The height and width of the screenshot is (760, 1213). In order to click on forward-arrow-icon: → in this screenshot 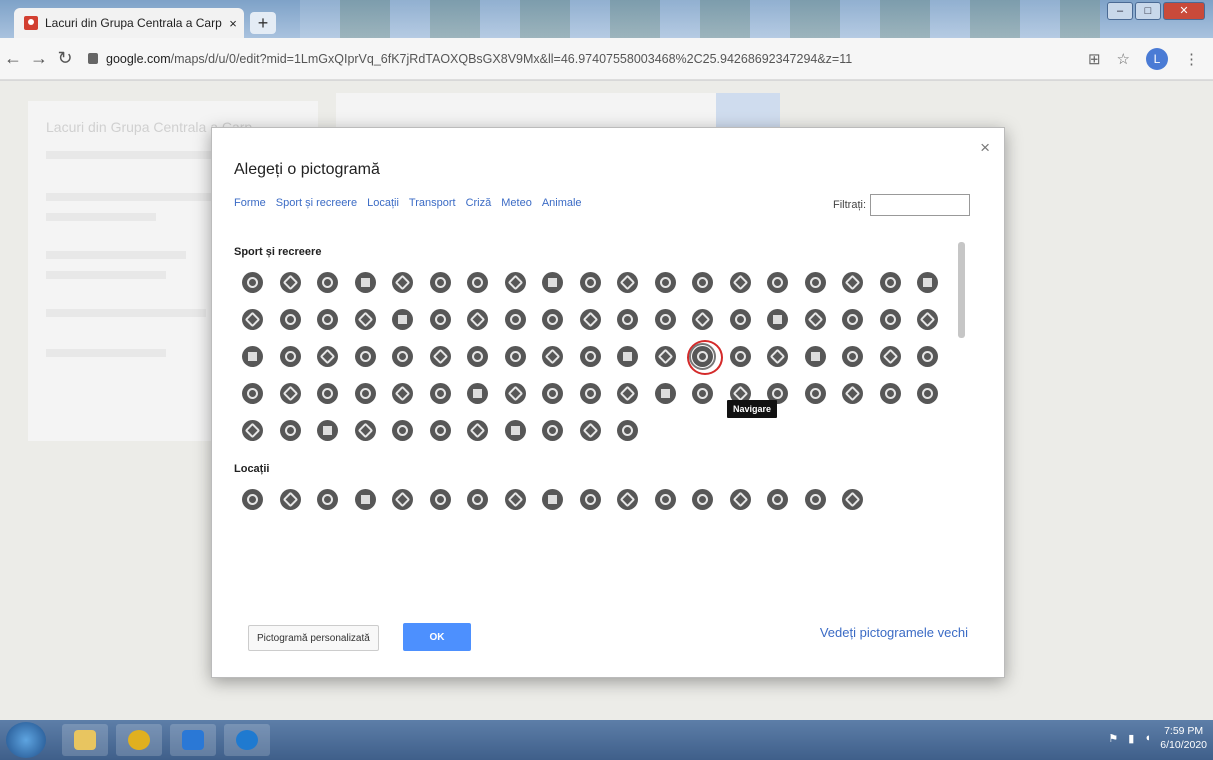, I will do `click(39, 58)`.